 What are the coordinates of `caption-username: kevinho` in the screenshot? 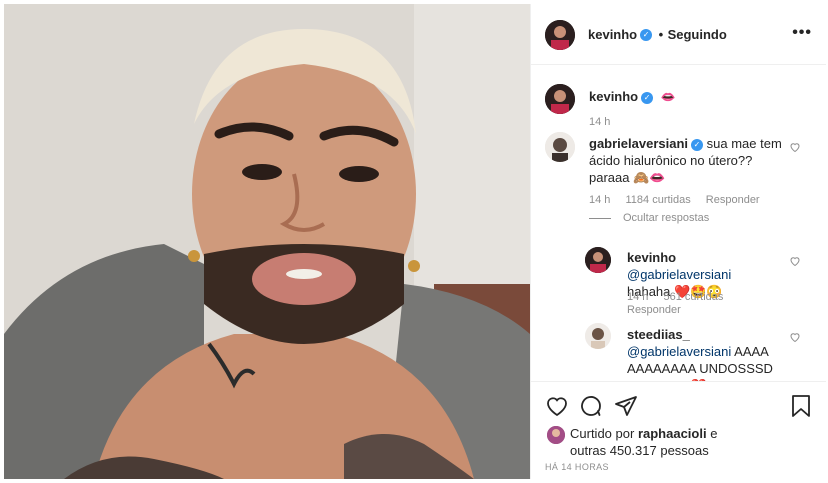 It's located at (613, 96).